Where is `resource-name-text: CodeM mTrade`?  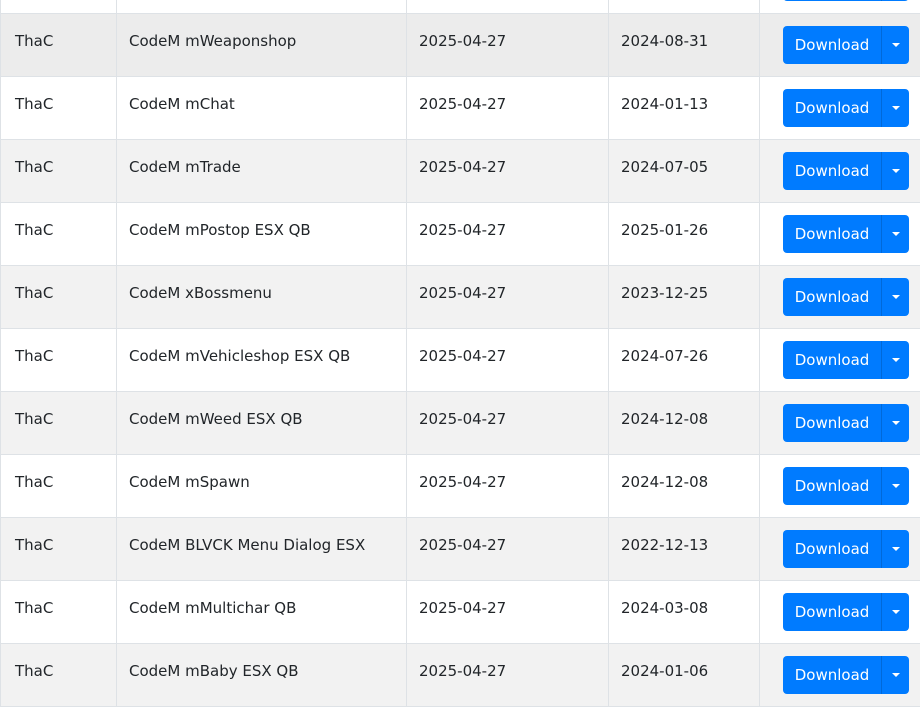
resource-name-text: CodeM mTrade is located at coordinates (185, 167).